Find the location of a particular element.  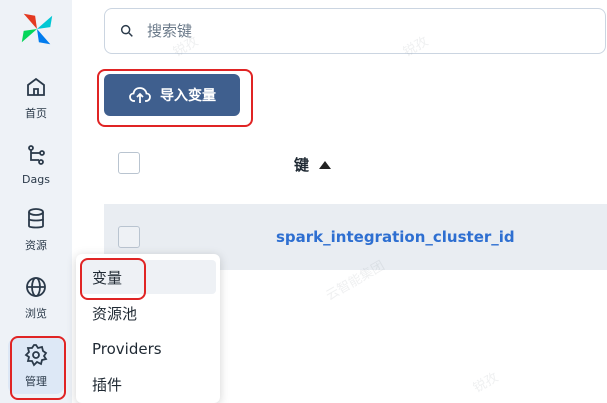

dag-icon is located at coordinates (36, 154).